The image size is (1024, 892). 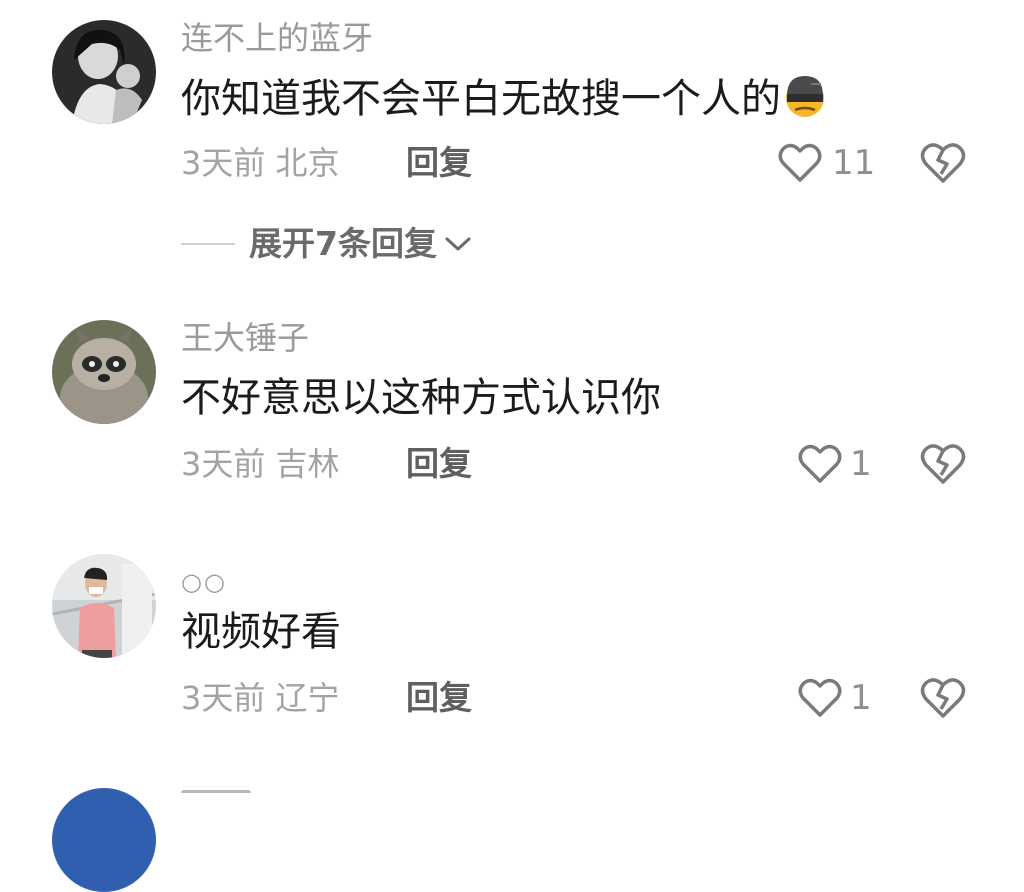 What do you see at coordinates (512, 831) in the screenshot?
I see `comment-item-partial` at bounding box center [512, 831].